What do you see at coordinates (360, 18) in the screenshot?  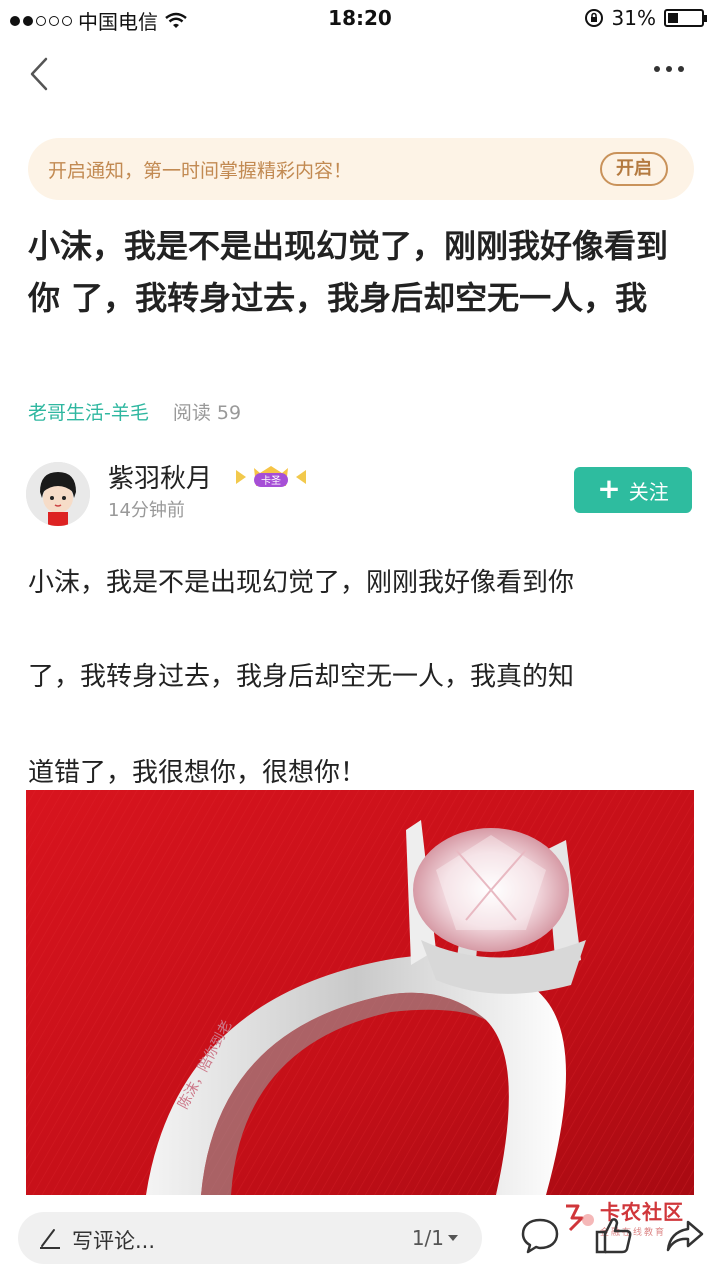 I see `status-bar: 中国电信 18:20 31%` at bounding box center [360, 18].